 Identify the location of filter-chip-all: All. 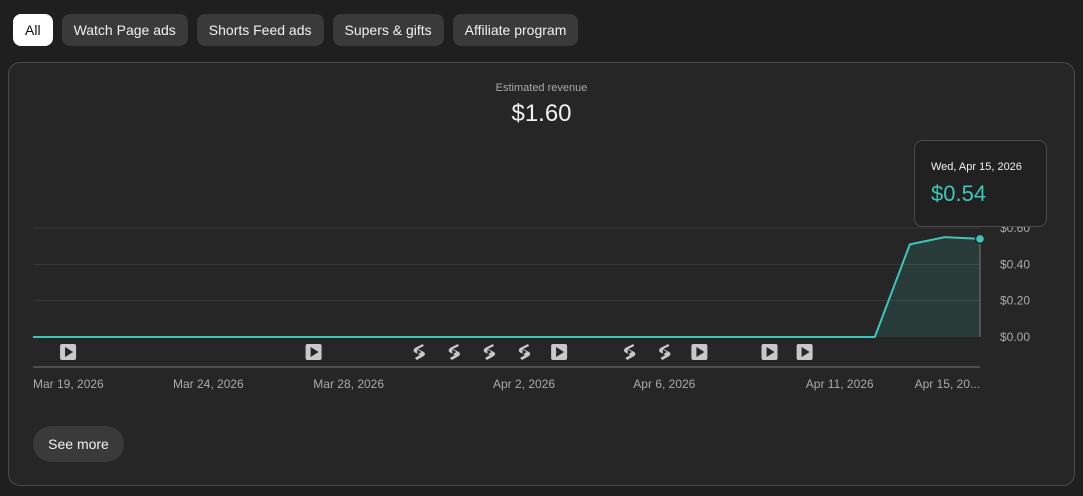
(33, 30).